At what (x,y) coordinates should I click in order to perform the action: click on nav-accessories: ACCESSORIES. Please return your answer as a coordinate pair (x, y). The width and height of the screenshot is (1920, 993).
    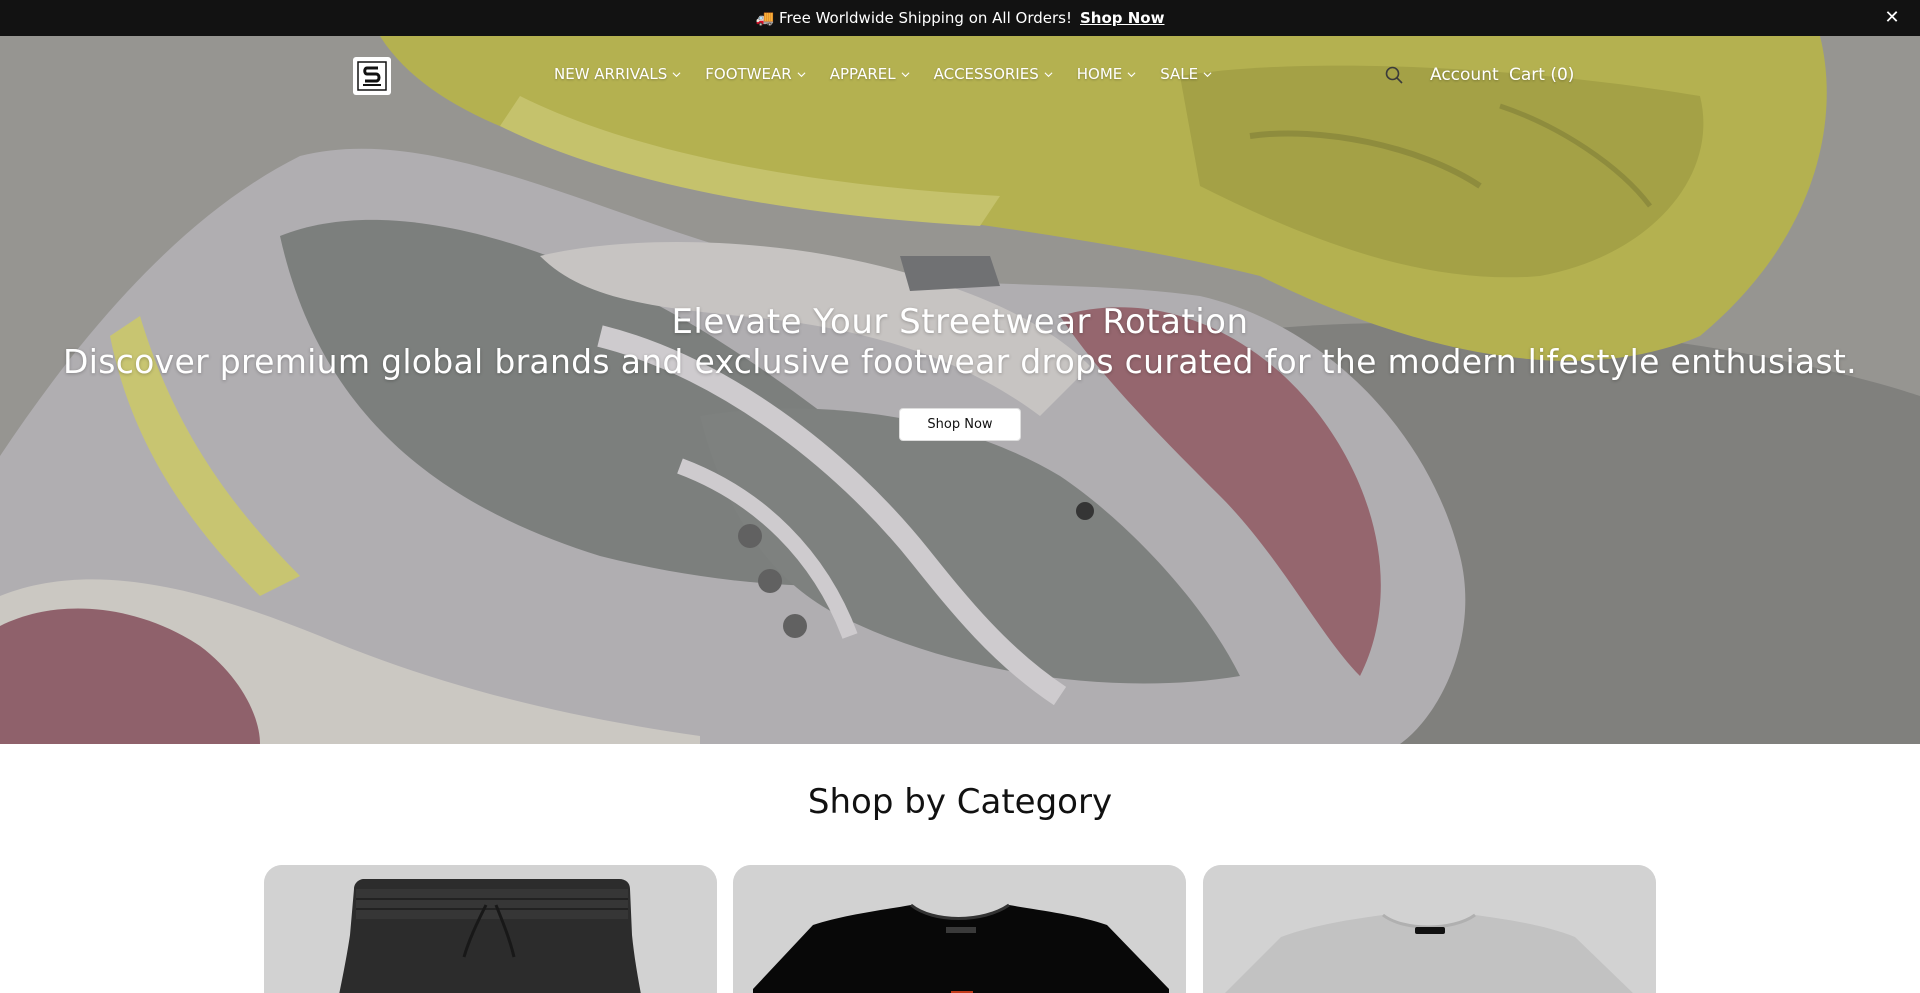
    Looking at the image, I should click on (993, 74).